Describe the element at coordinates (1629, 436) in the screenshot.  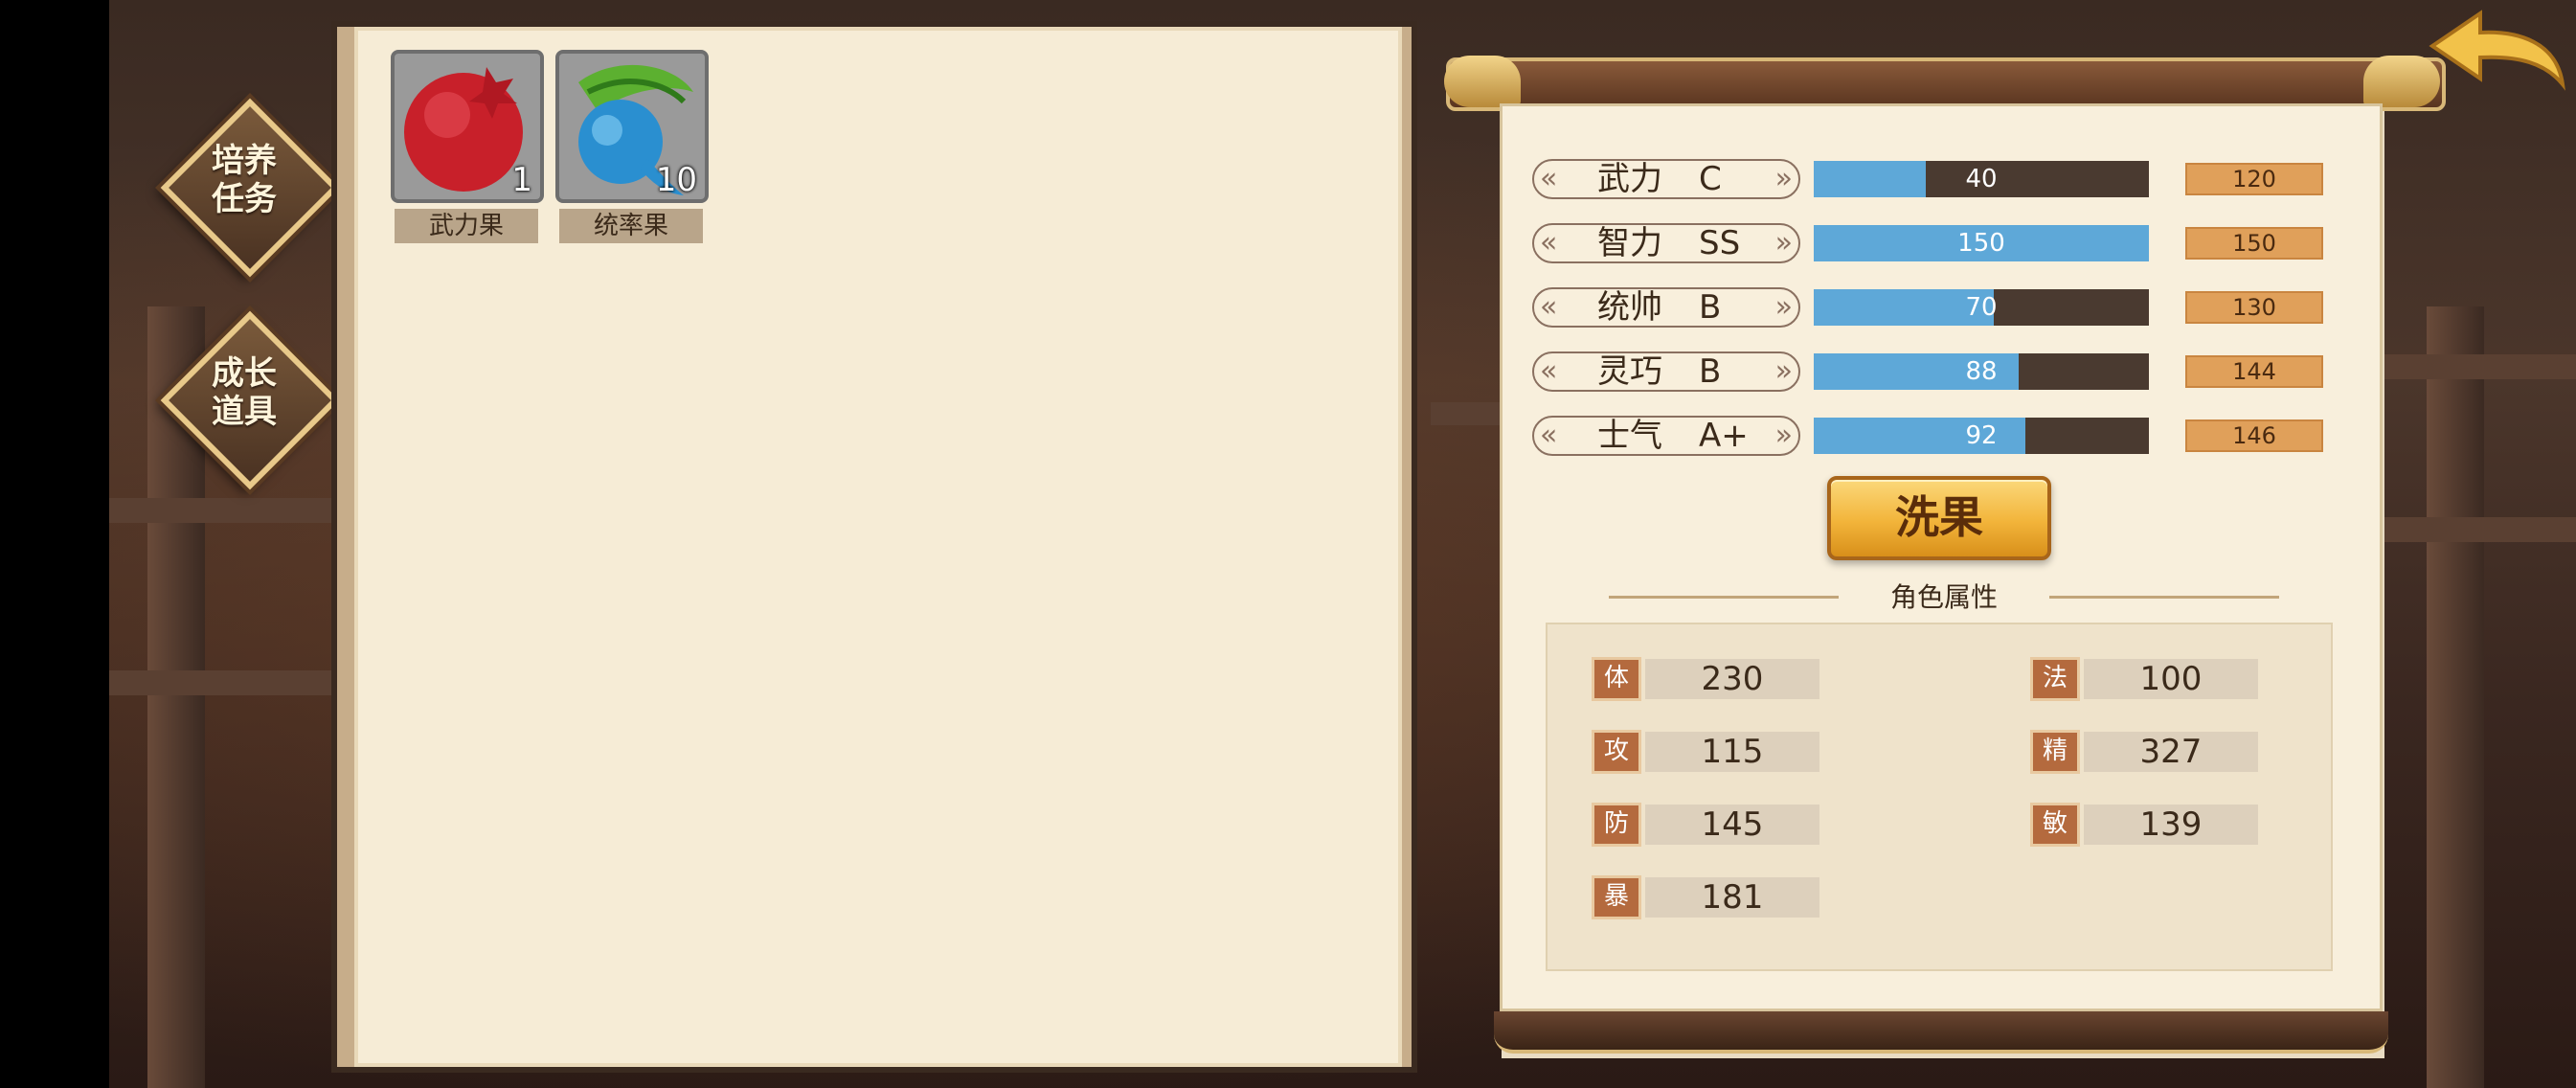
I see `stat-name: 士气` at that location.